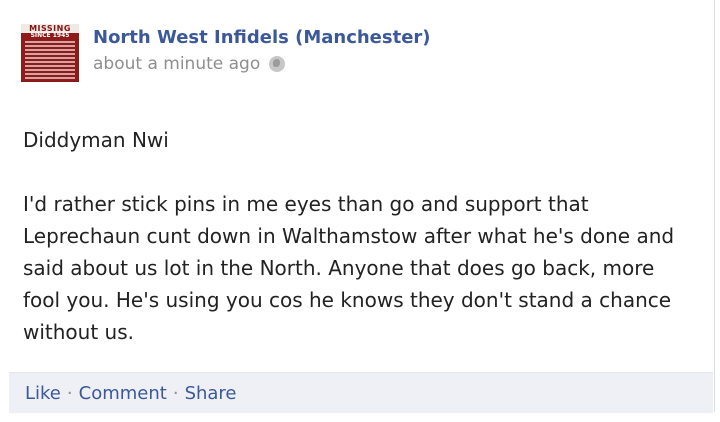 Image resolution: width=720 pixels, height=422 pixels. I want to click on action-bar: Like · Comment · Share, so click(361, 392).